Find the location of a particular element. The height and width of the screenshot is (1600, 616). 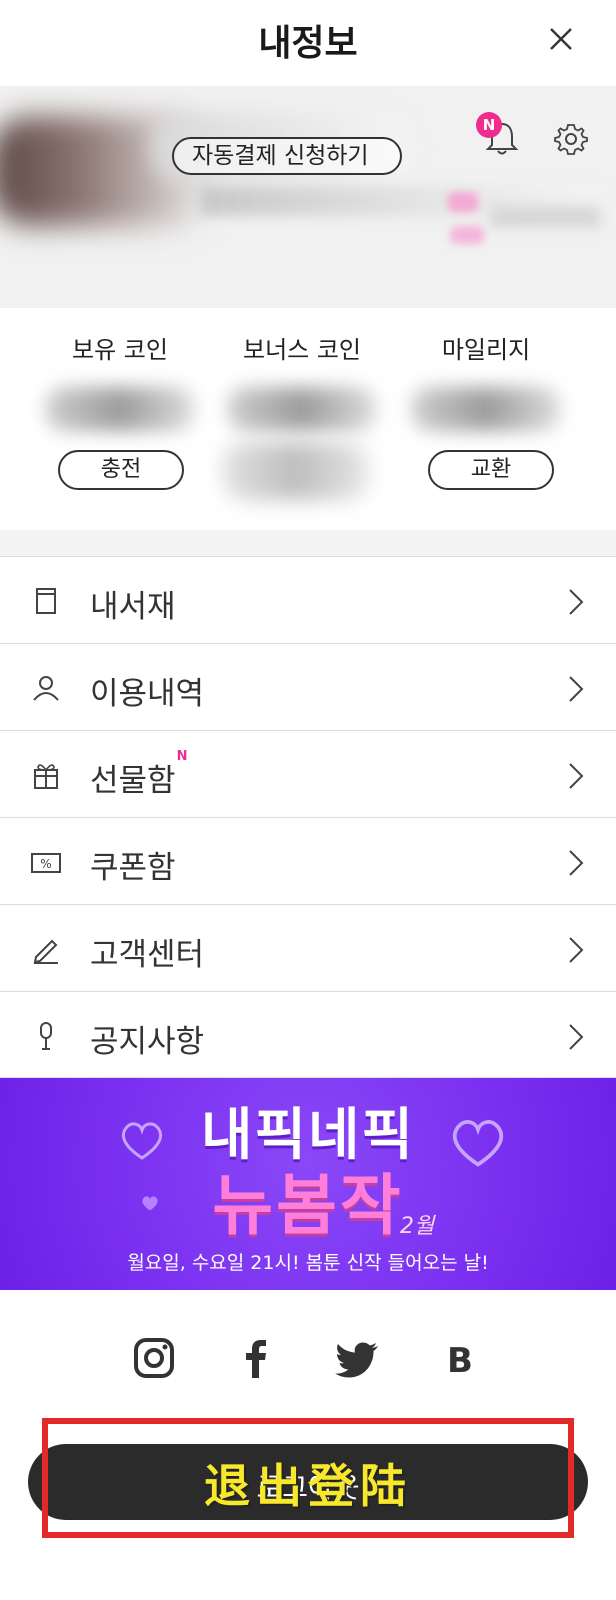

section-divider is located at coordinates (308, 543).